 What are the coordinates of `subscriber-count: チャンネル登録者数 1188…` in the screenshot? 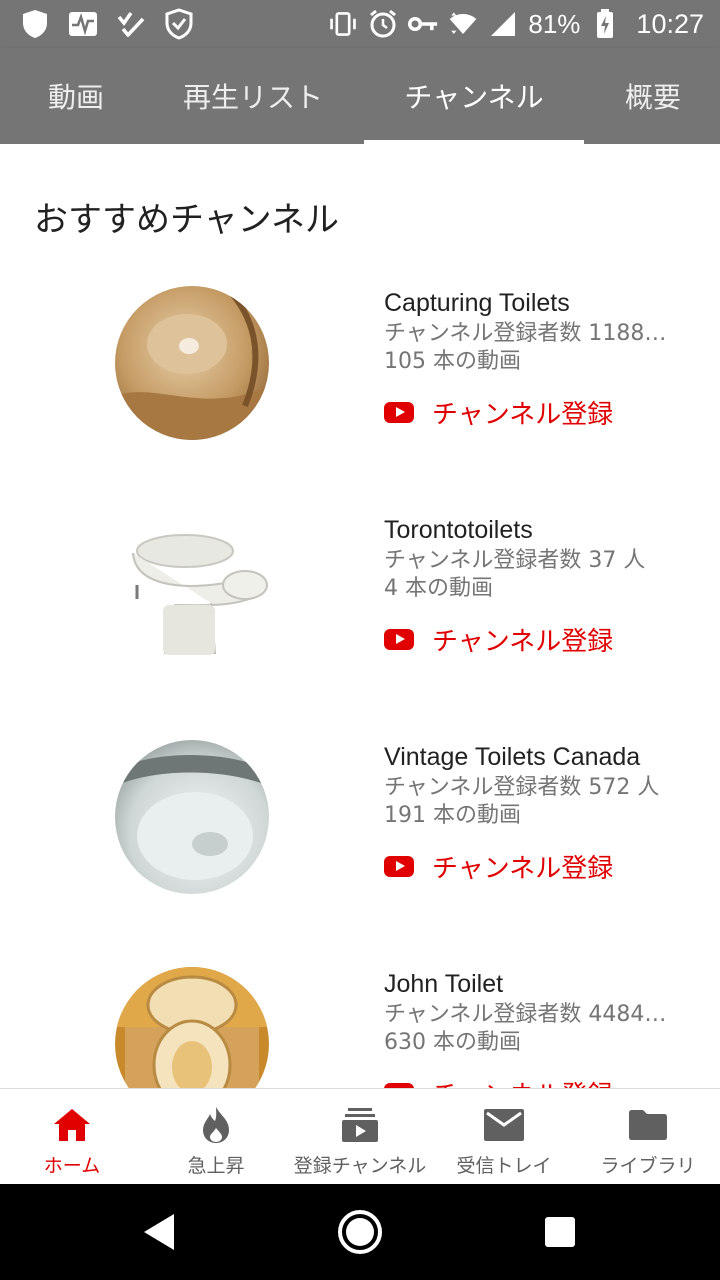 It's located at (525, 333).